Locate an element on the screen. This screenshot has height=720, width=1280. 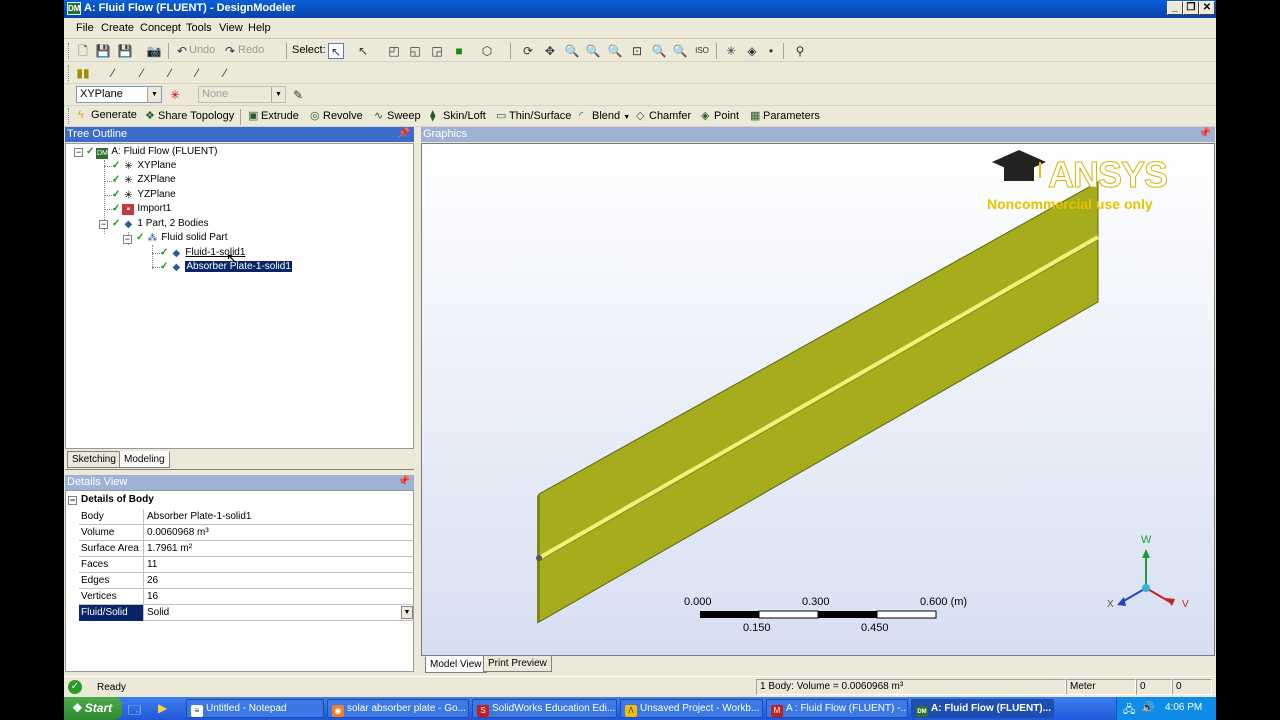
revolve-button: ◎ Revolve is located at coordinates (336, 115).